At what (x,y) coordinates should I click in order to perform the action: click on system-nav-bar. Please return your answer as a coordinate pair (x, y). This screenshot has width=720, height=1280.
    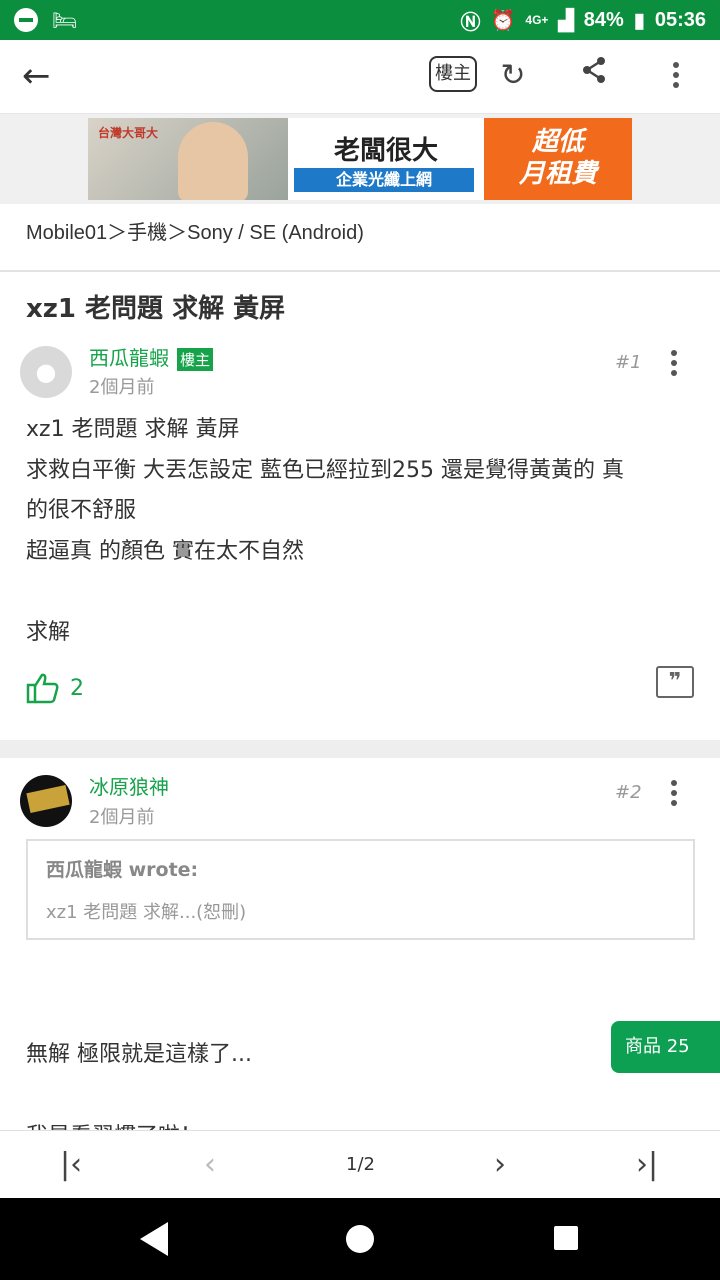
    Looking at the image, I should click on (360, 1239).